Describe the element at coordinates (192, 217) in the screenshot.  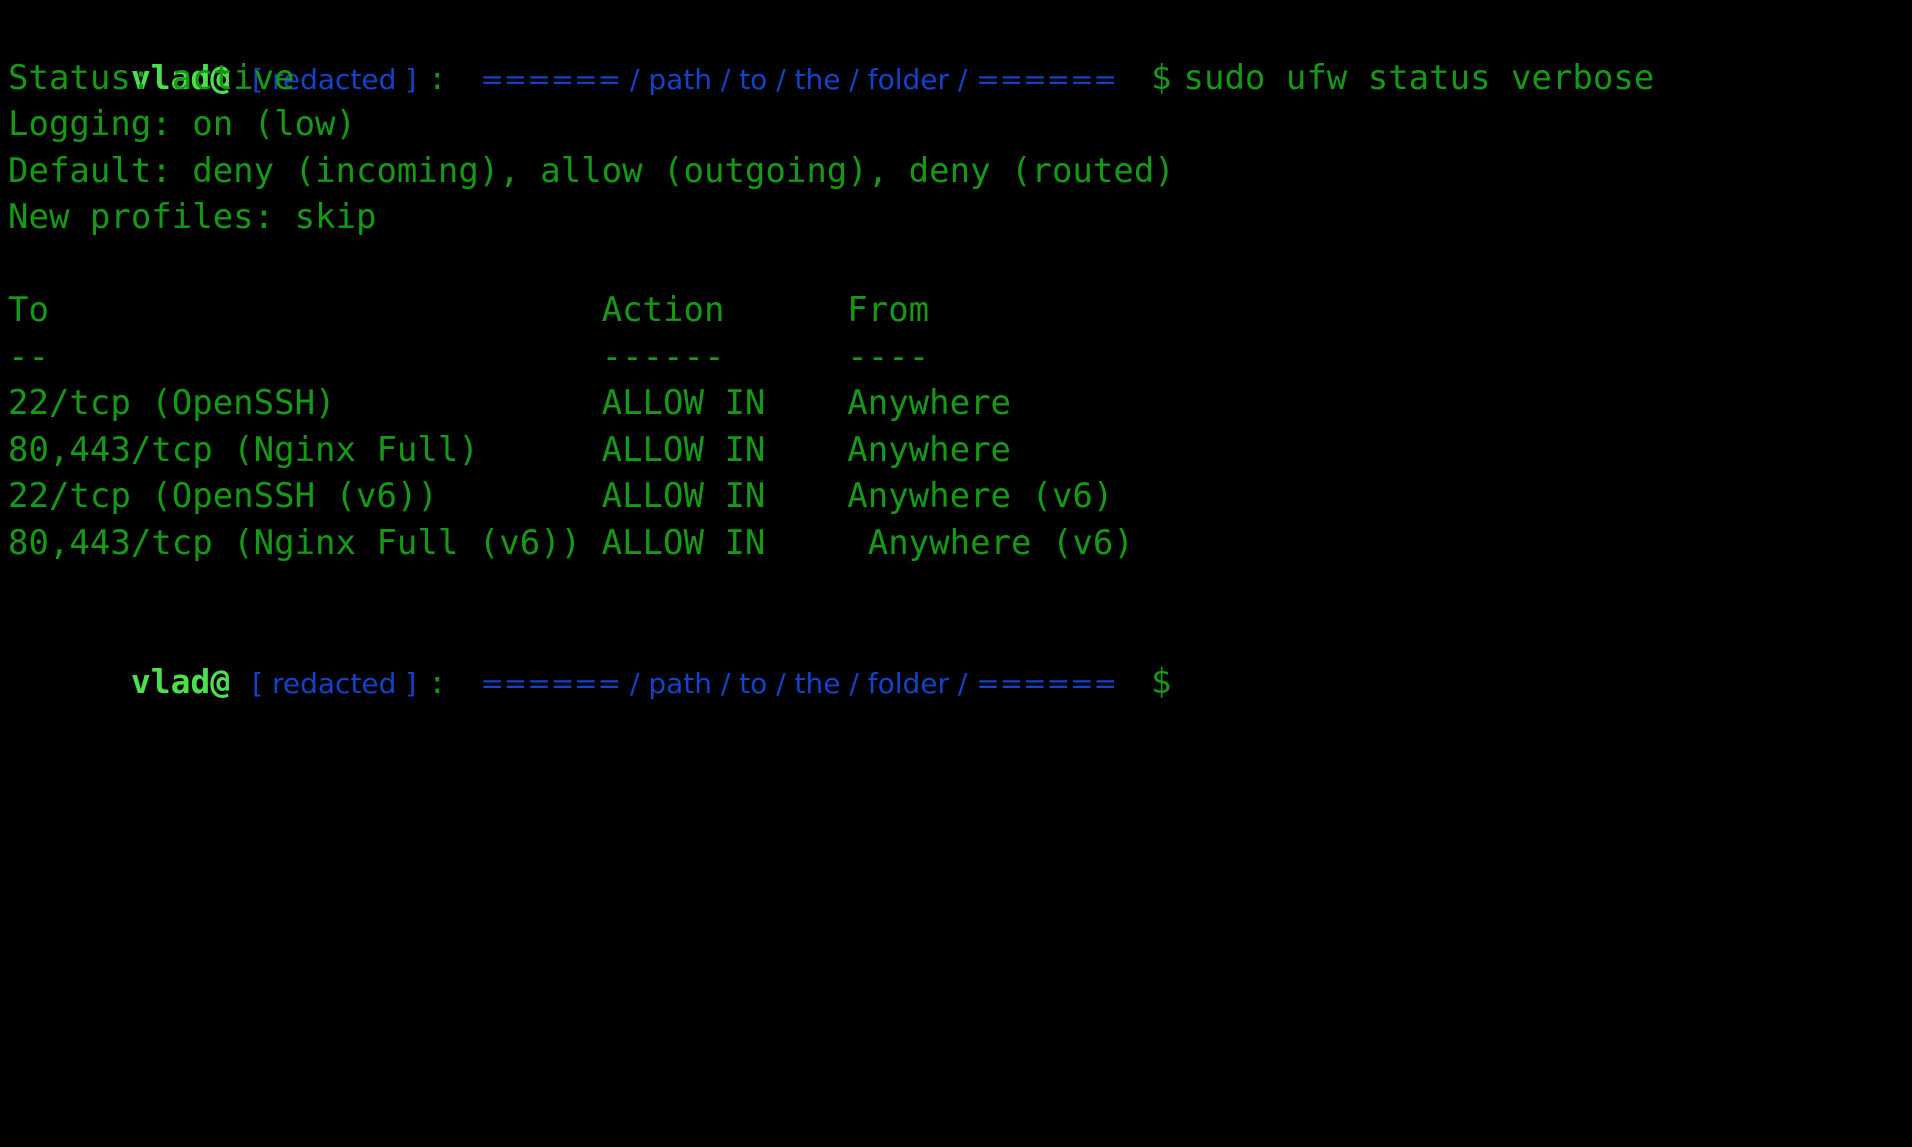
I see `output-new-profiles: New profiles: skip` at that location.